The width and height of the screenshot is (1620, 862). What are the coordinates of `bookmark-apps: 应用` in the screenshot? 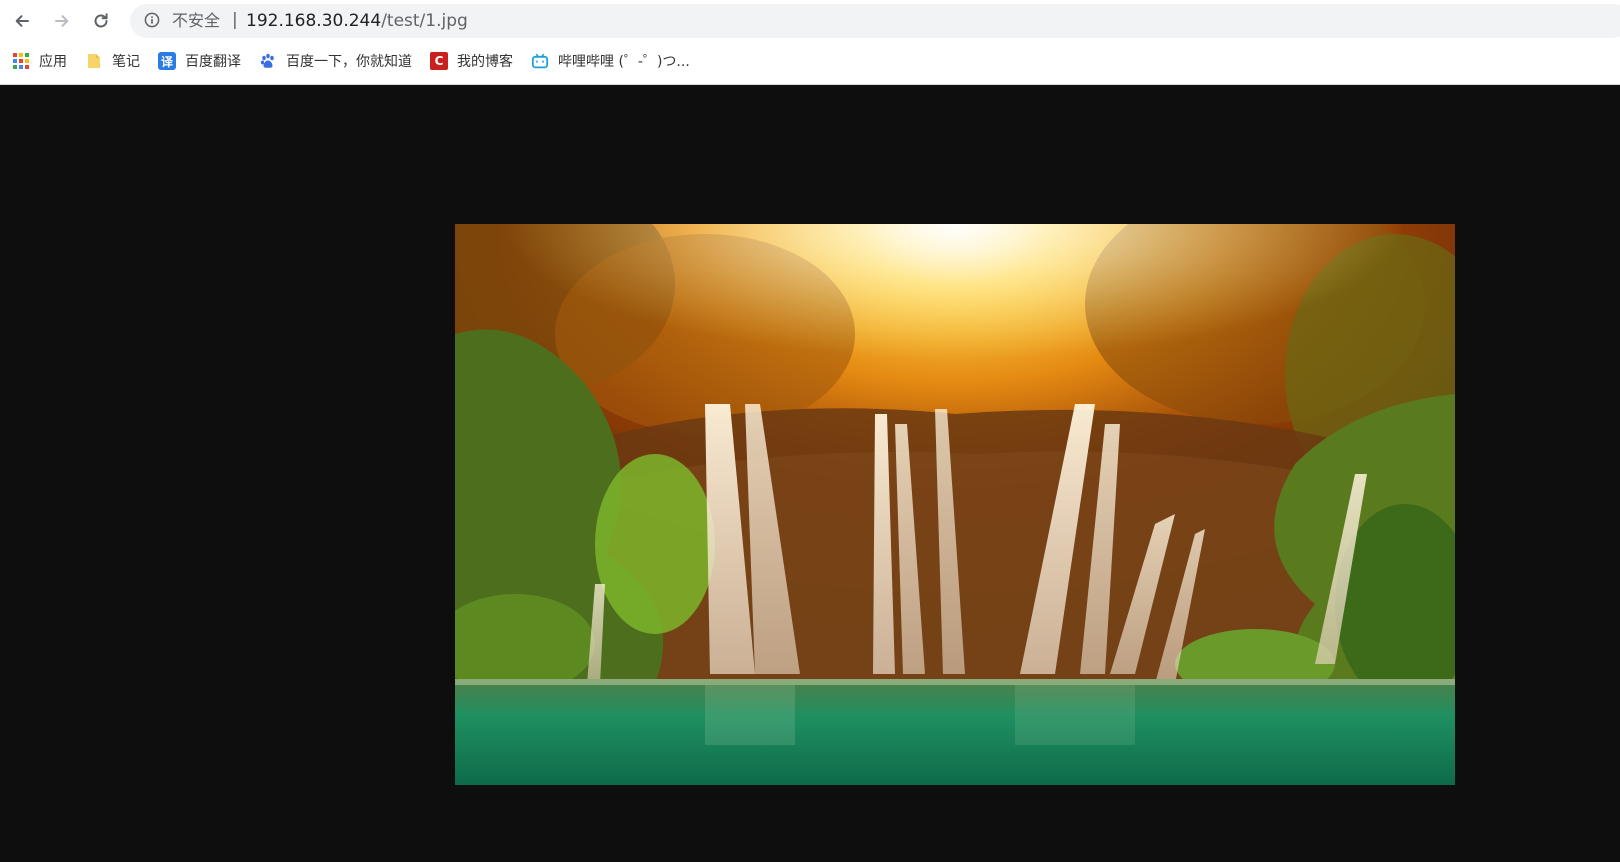 It's located at (39, 61).